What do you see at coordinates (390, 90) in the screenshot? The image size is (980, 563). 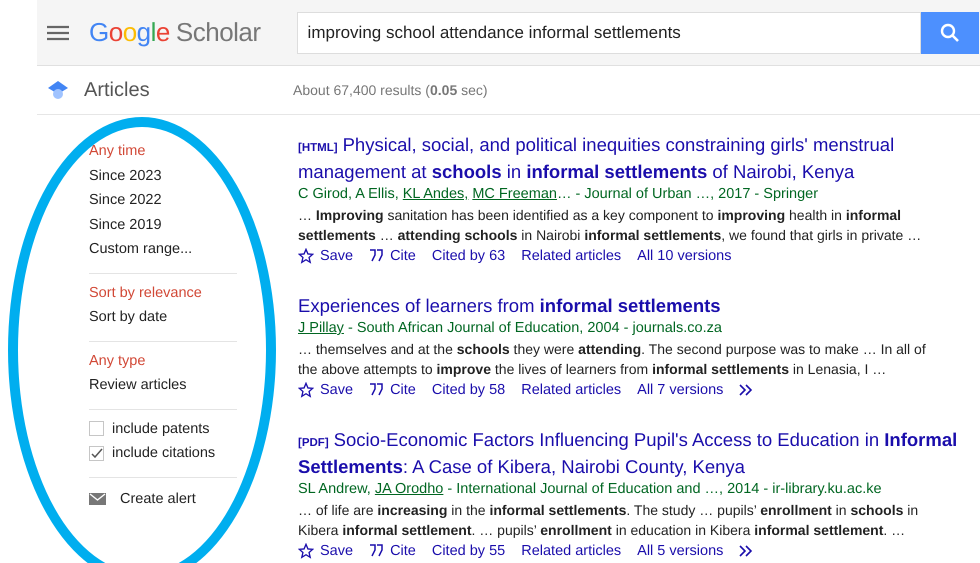 I see `results-count: About 67,400 results (0.05 sec)` at bounding box center [390, 90].